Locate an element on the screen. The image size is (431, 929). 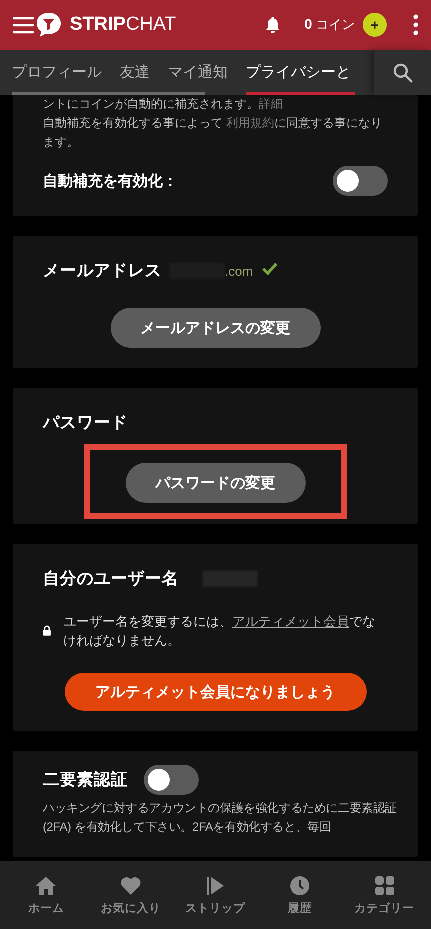
link: 詳細 is located at coordinates (271, 104).